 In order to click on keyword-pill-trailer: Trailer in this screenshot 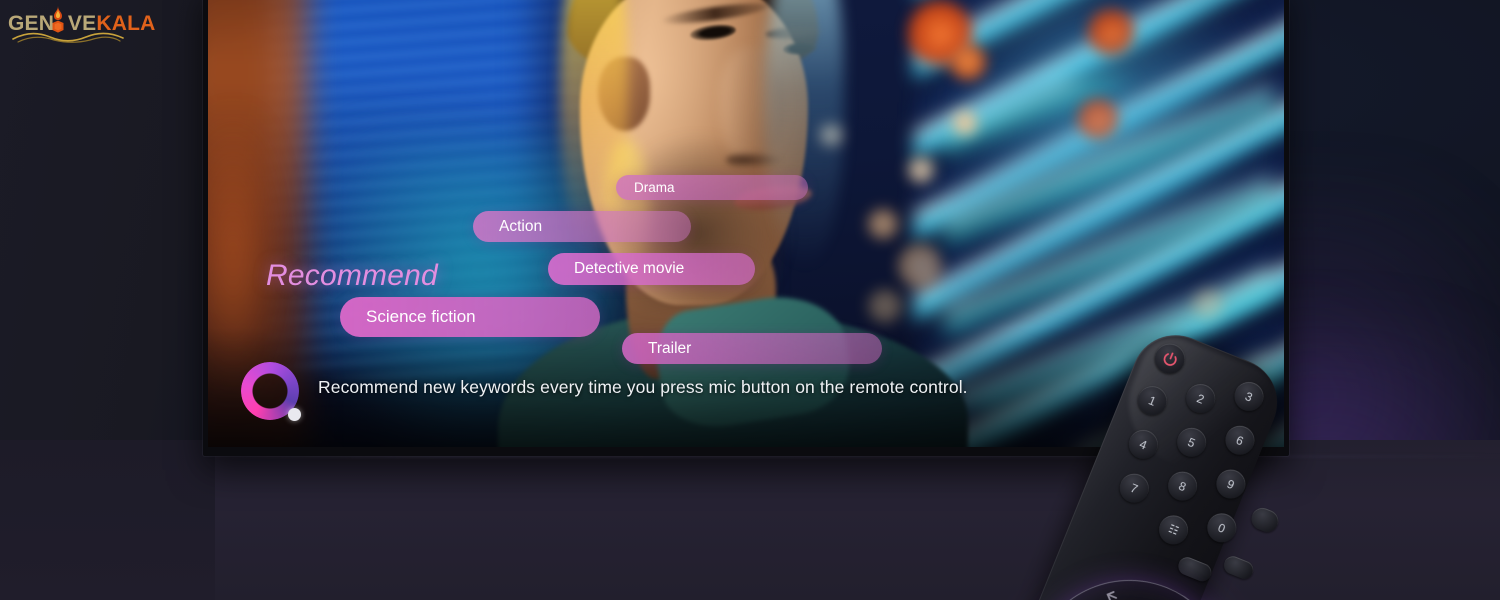, I will do `click(752, 348)`.